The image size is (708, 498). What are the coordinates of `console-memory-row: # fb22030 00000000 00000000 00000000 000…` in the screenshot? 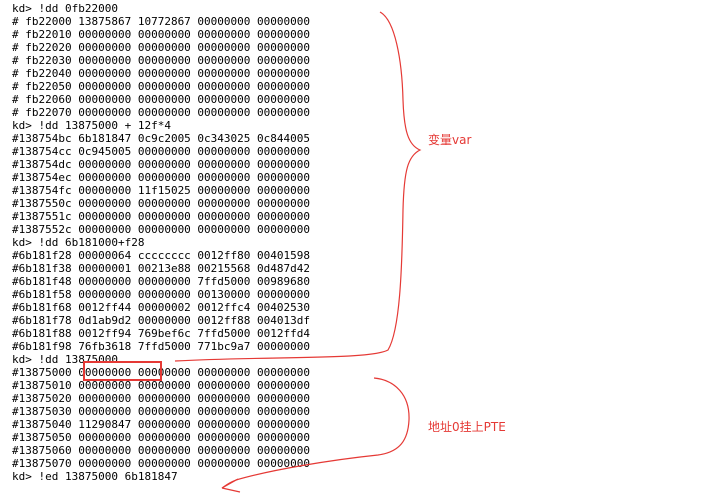 It's located at (161, 60).